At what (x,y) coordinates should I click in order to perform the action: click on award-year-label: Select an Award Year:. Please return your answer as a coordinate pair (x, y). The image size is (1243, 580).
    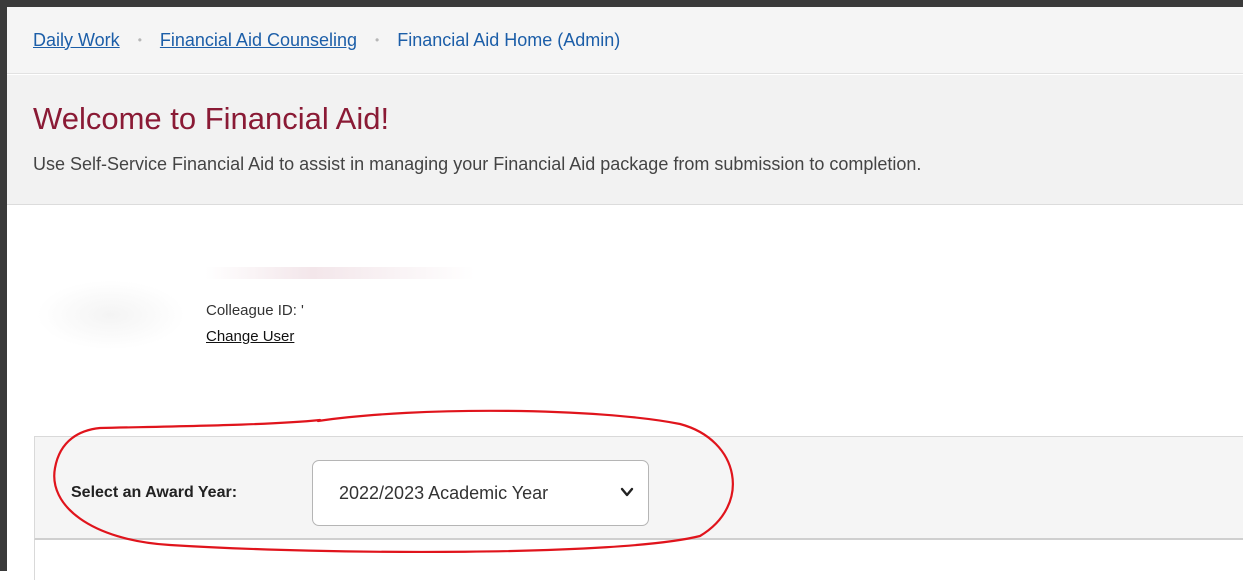
    Looking at the image, I should click on (154, 492).